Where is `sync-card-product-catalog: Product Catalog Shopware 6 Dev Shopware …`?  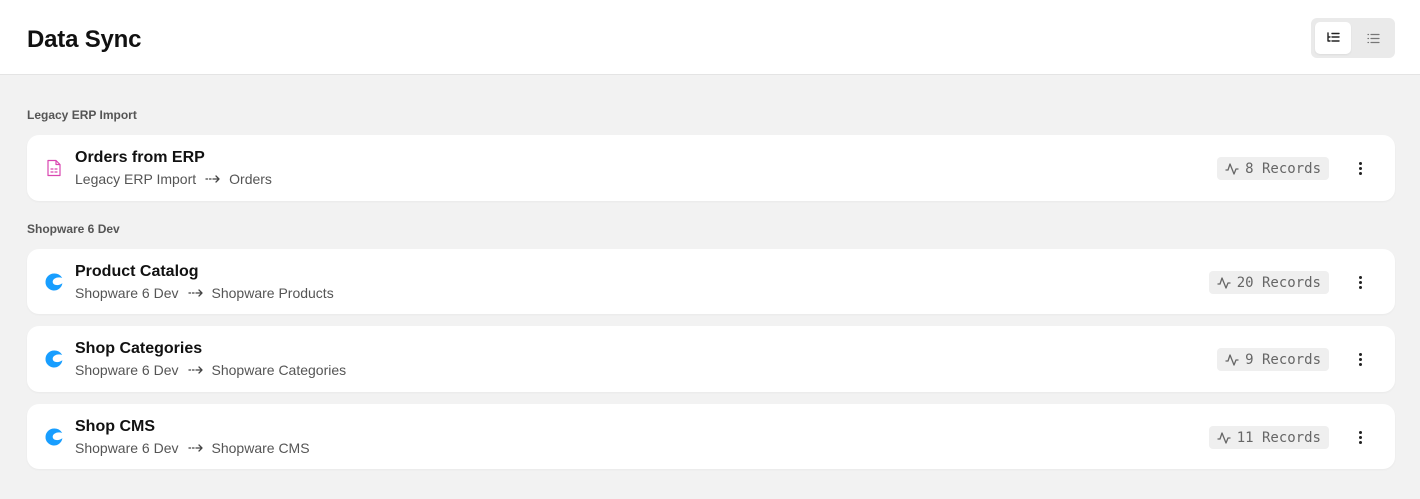 sync-card-product-catalog: Product Catalog Shopware 6 Dev Shopware … is located at coordinates (711, 281).